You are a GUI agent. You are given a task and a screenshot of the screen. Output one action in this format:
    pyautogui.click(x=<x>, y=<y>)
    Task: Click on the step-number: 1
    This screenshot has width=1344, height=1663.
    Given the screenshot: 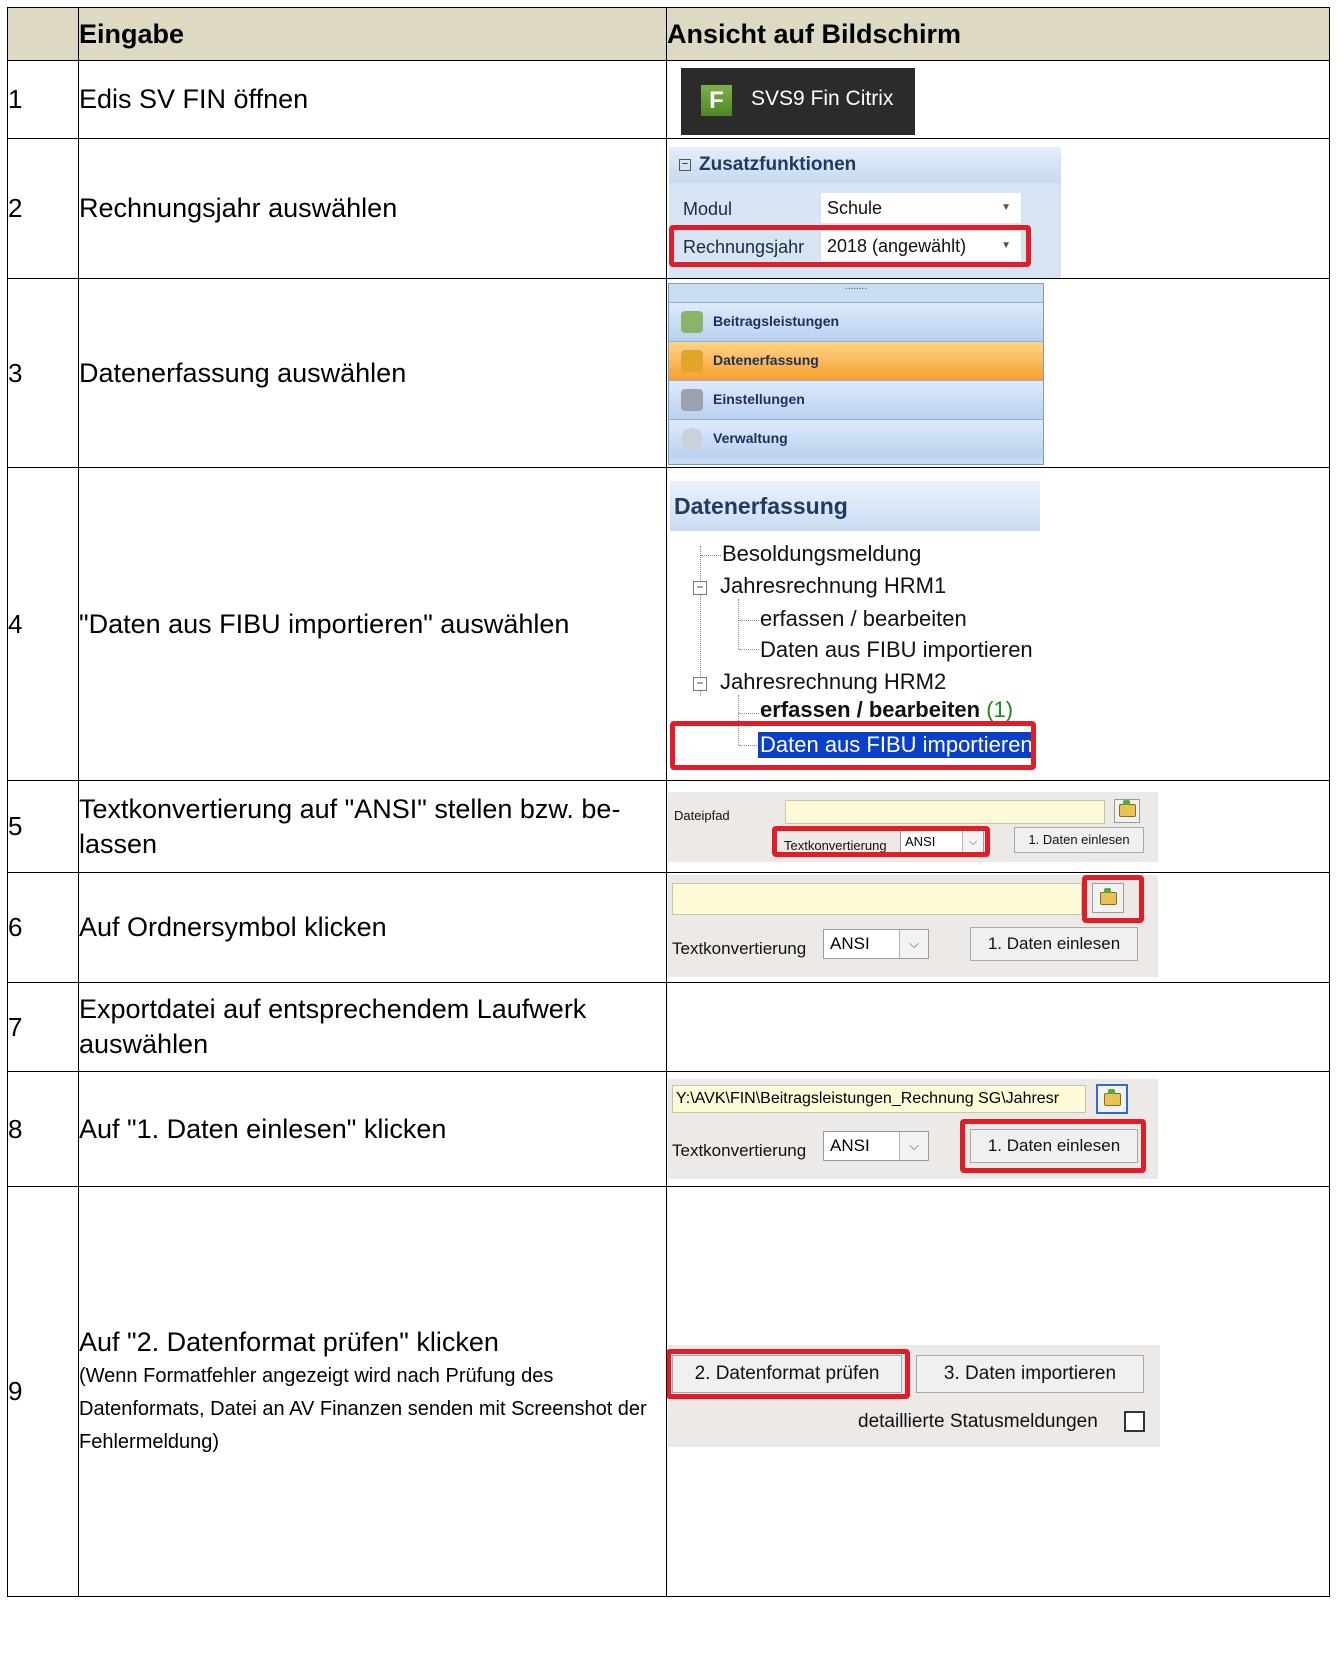 What is the action you would take?
    pyautogui.click(x=43, y=99)
    